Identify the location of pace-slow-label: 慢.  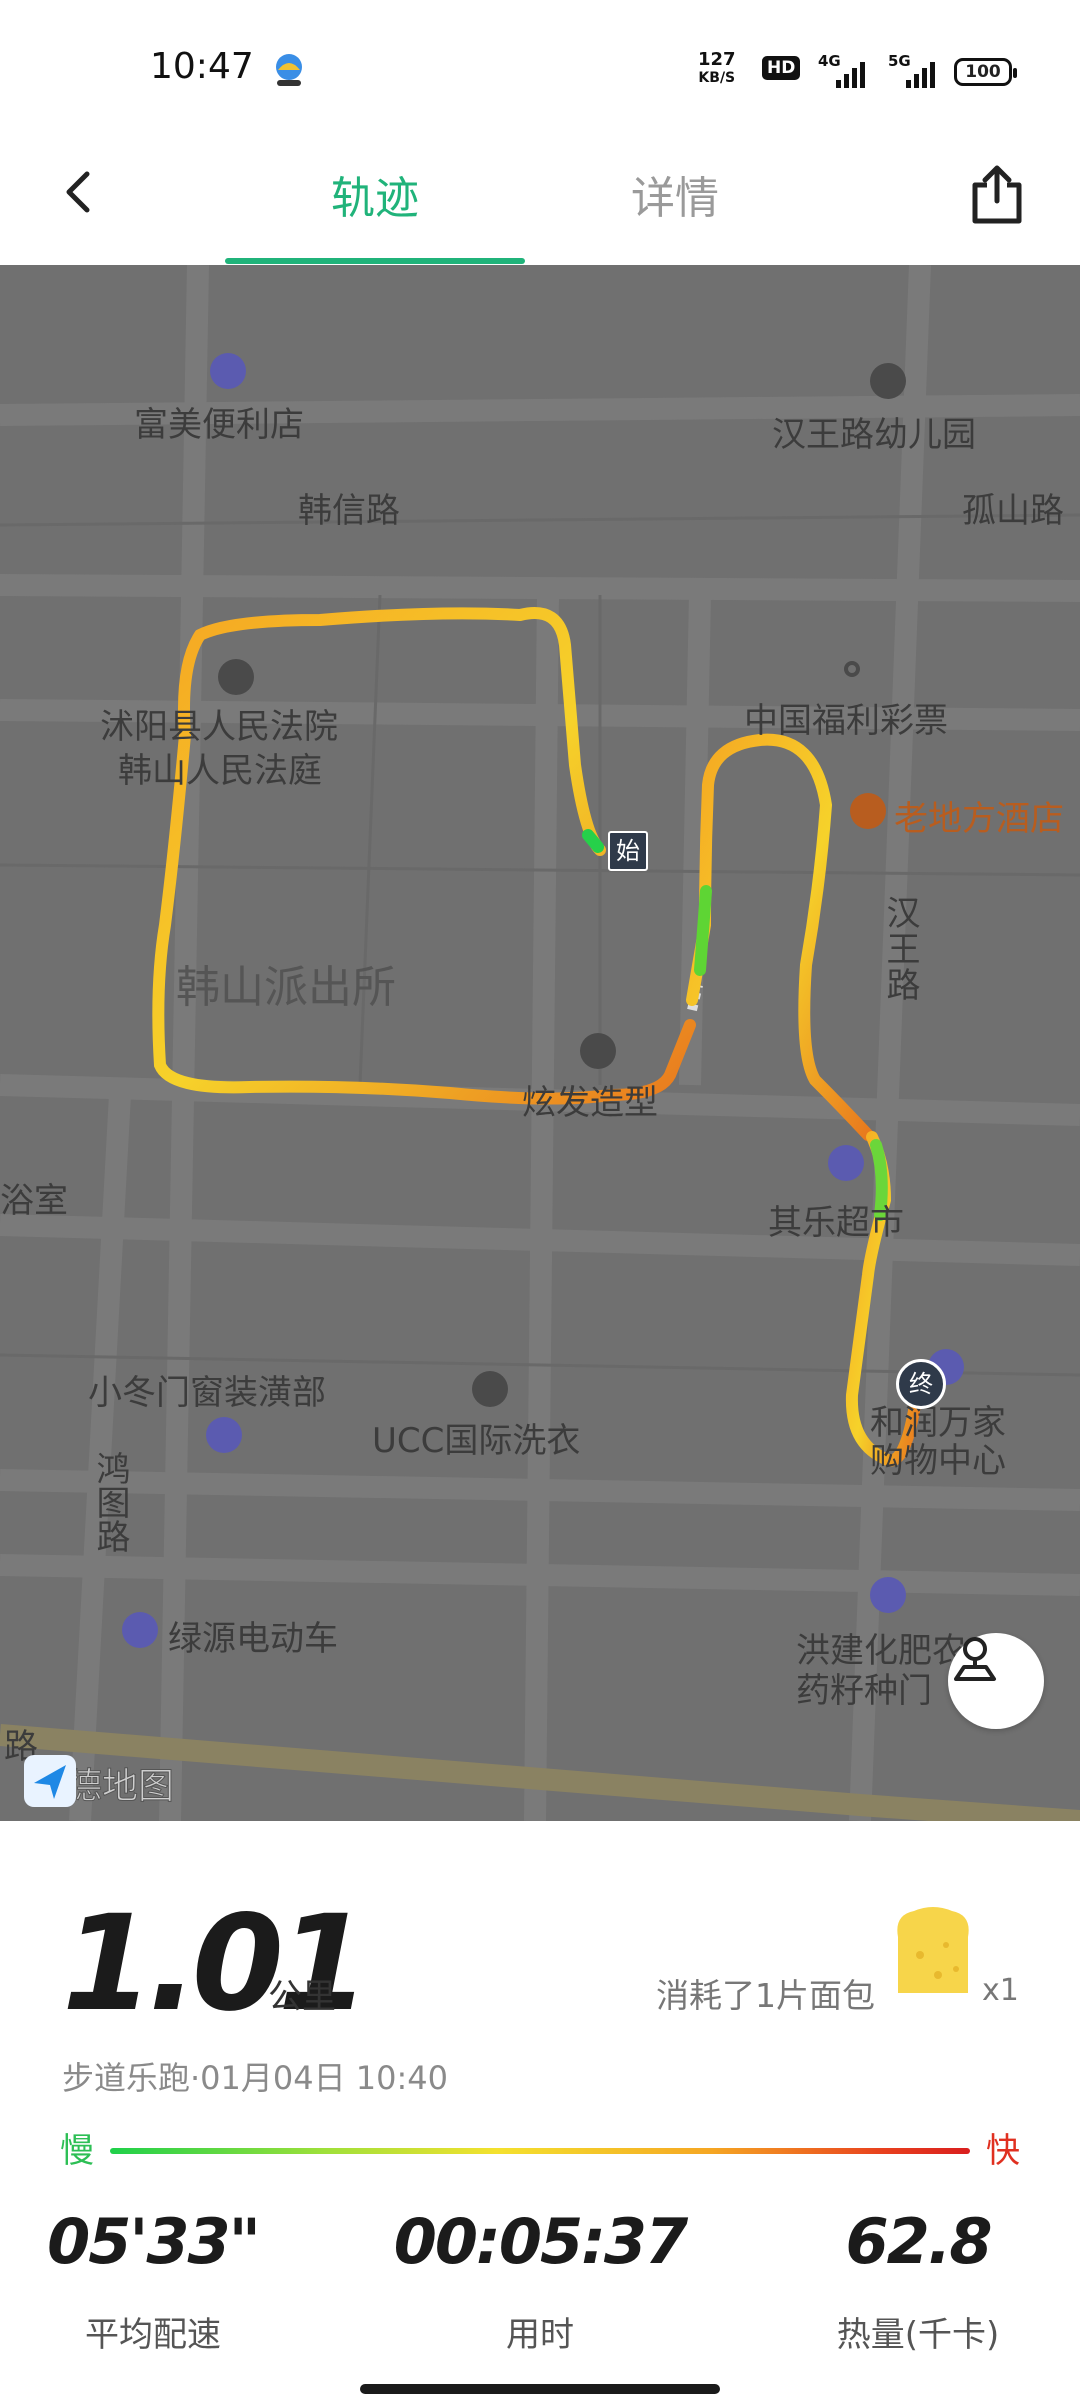
(77, 2151).